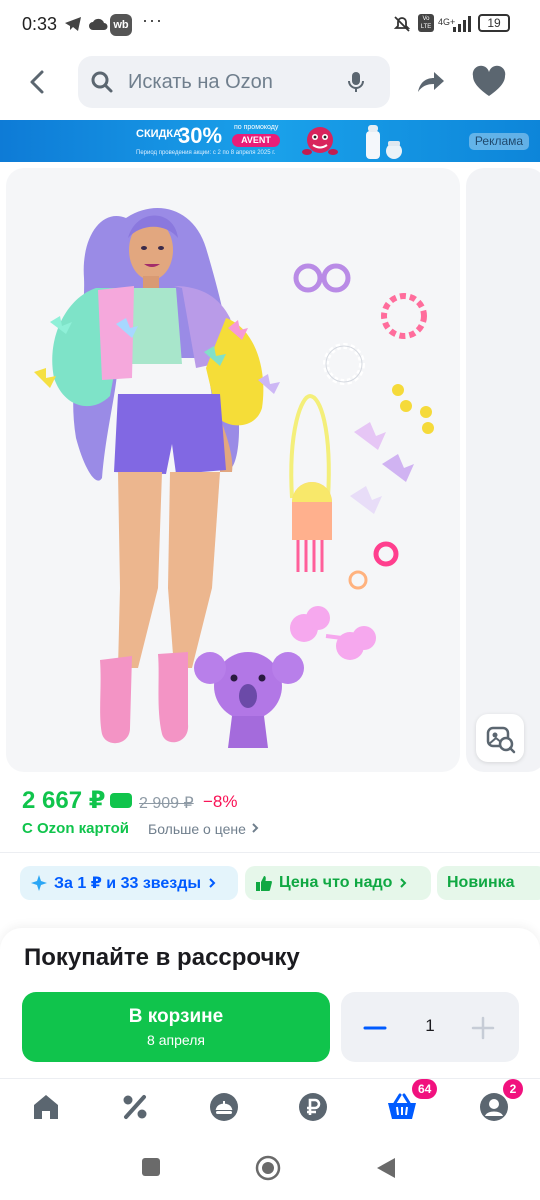  I want to click on mute-icon, so click(402, 24).